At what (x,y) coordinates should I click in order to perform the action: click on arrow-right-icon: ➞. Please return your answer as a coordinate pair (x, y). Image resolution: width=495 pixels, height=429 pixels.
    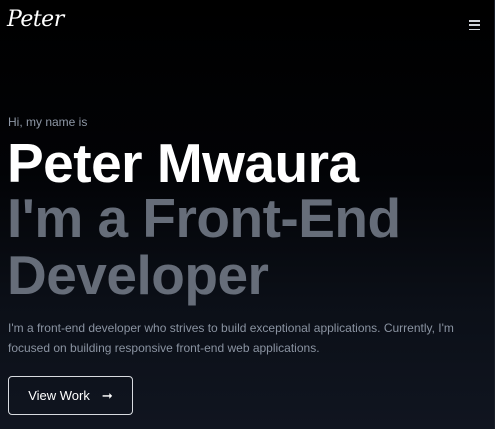
    Looking at the image, I should click on (107, 395).